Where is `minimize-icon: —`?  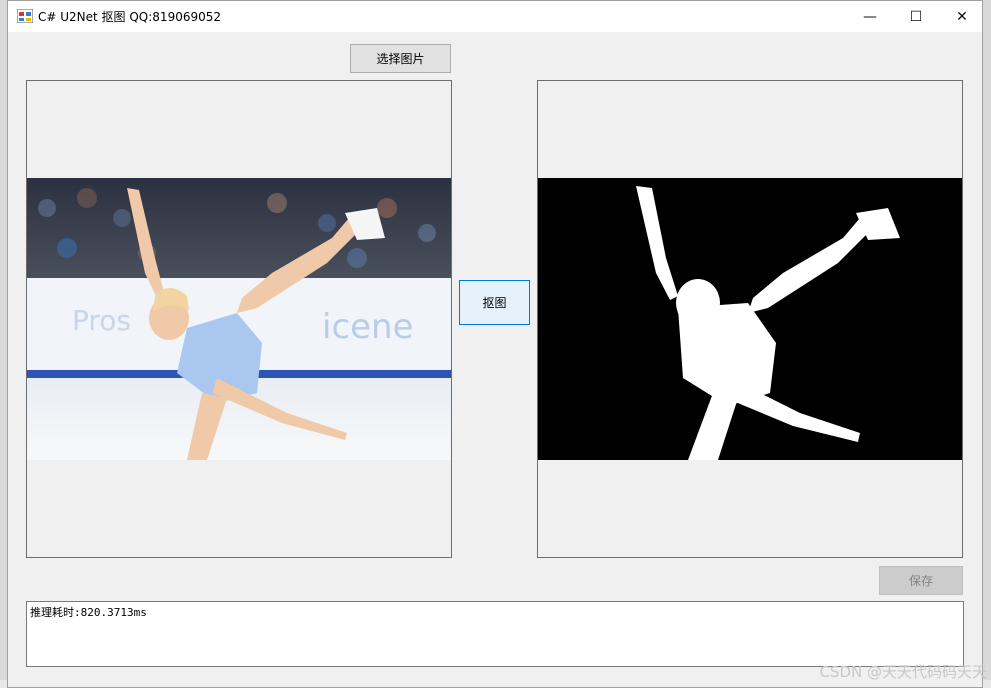 minimize-icon: — is located at coordinates (870, 16).